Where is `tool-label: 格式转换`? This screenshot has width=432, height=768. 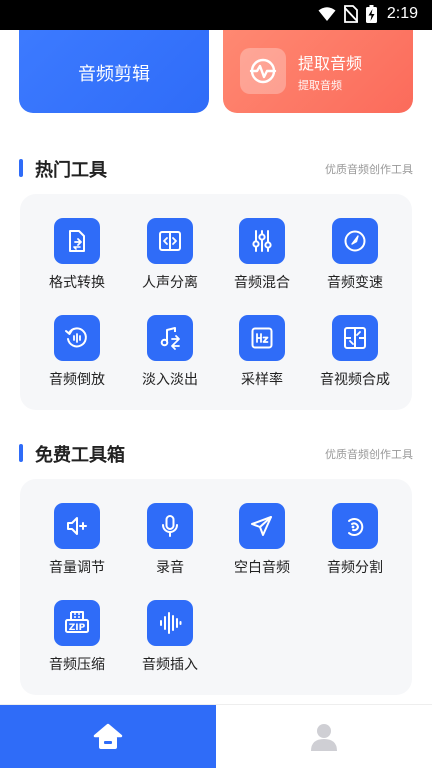
tool-label: 格式转换 is located at coordinates (77, 283).